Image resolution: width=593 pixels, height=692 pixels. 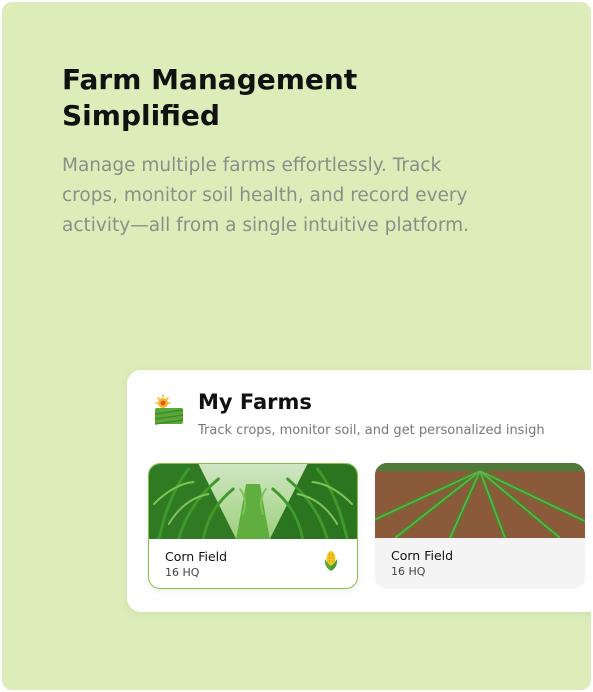 I want to click on farm-card-selected: Corn Field 16 HQ, so click(x=253, y=526).